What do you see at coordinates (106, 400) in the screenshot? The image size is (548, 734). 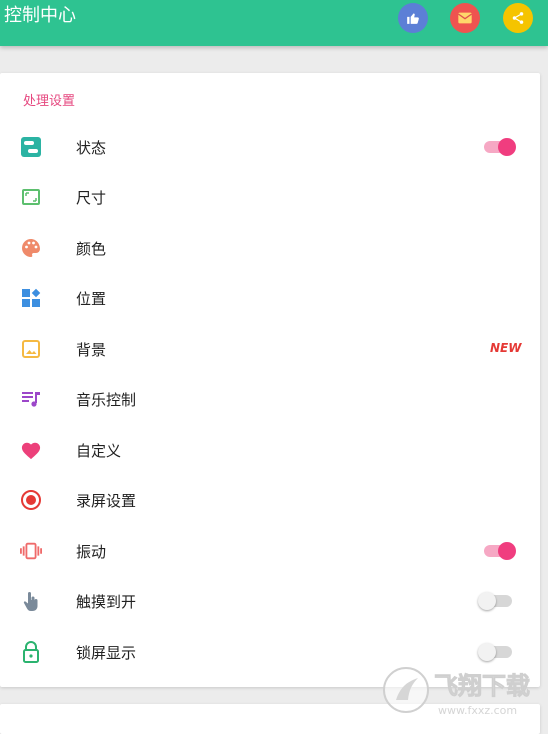 I see `setting-label: 音乐控制` at bounding box center [106, 400].